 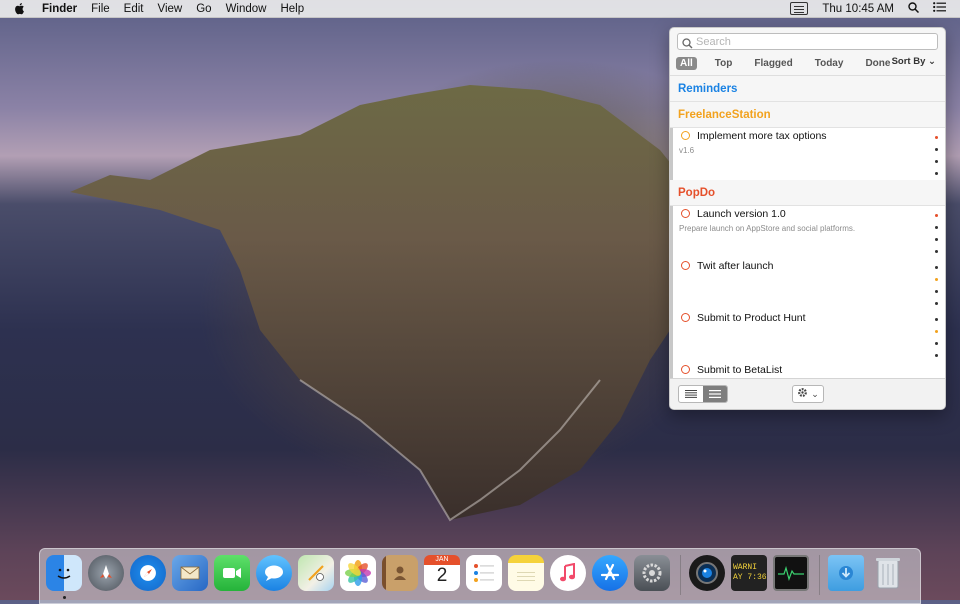 What do you see at coordinates (687, 150) in the screenshot?
I see `item-note: v1.6` at bounding box center [687, 150].